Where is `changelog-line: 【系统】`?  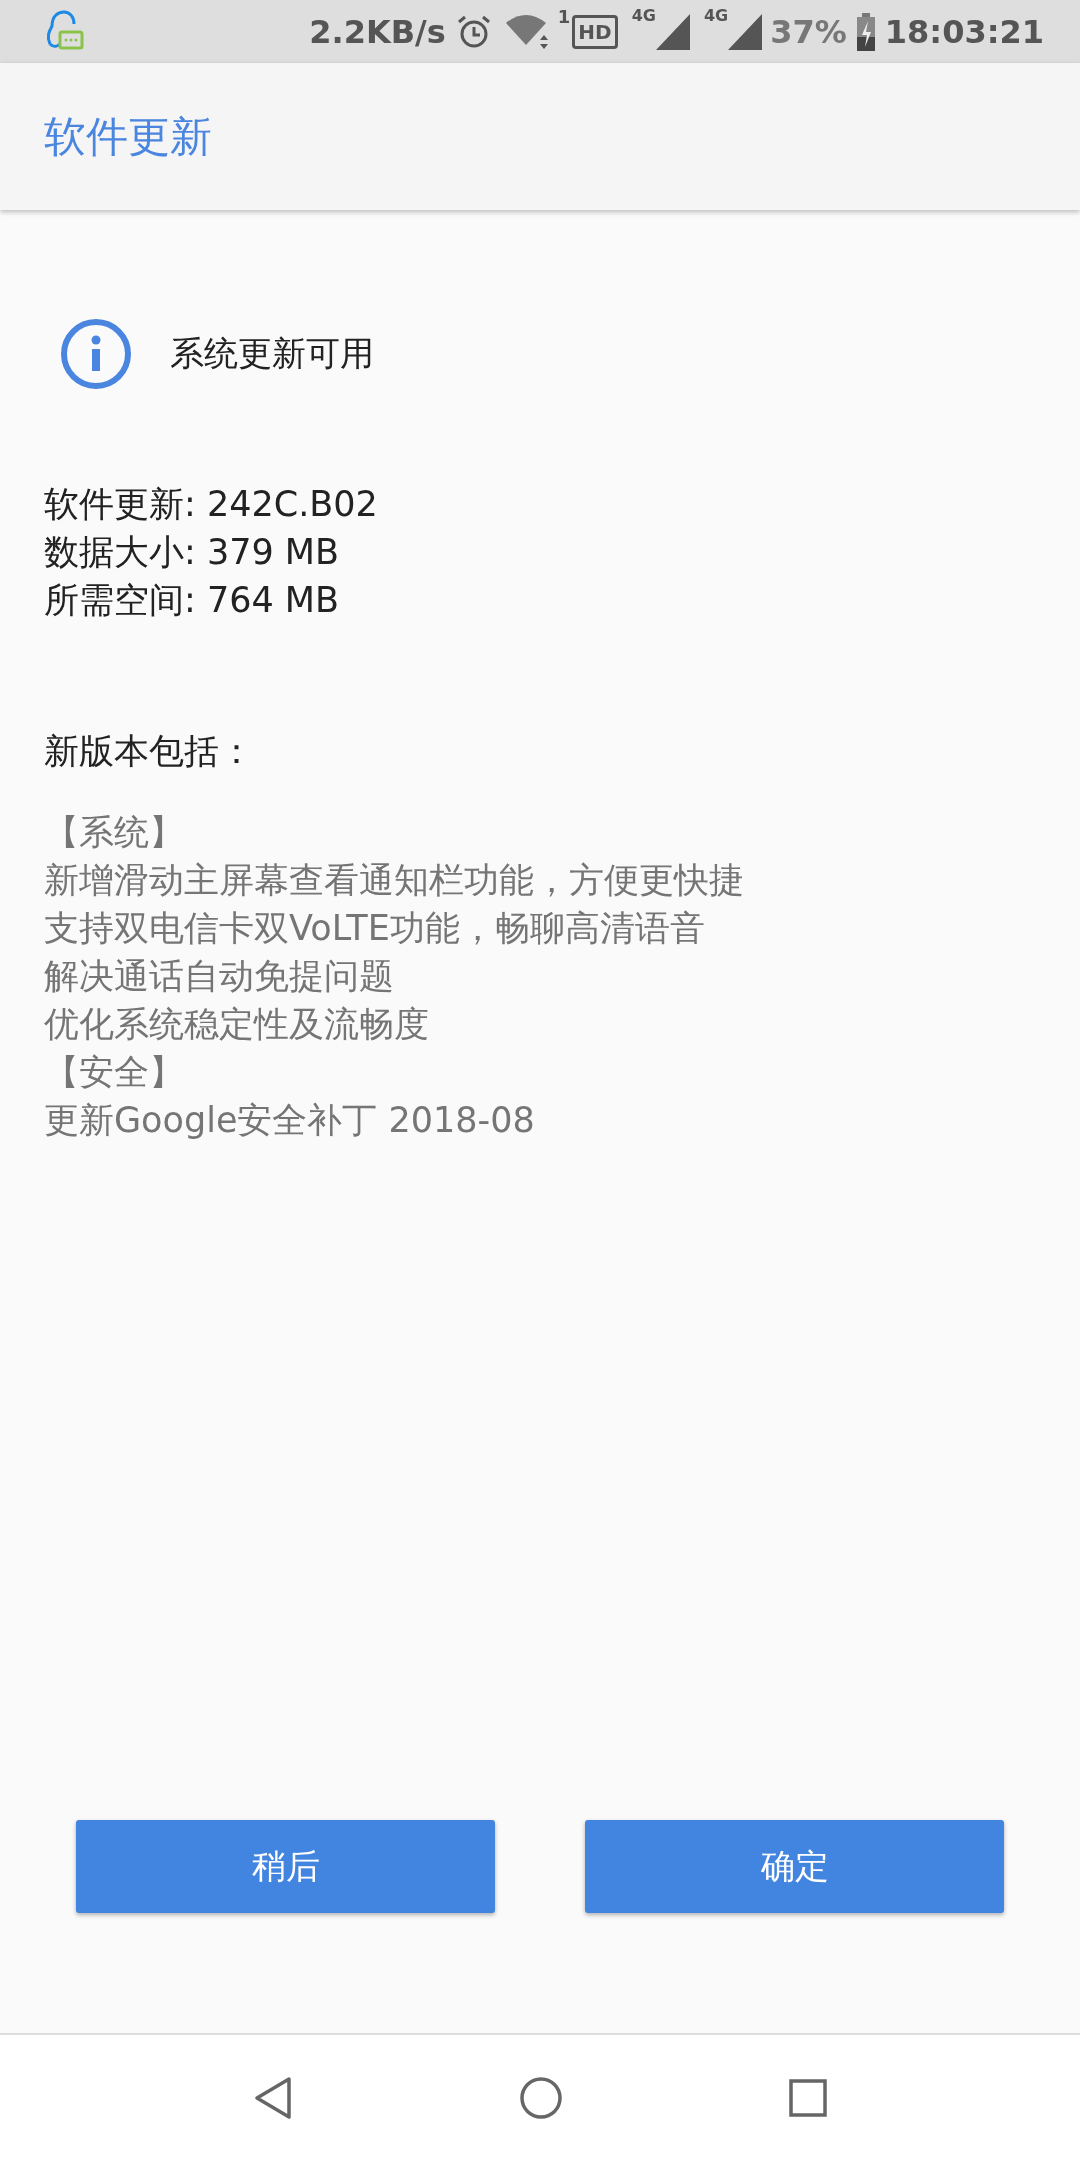 changelog-line: 【系统】 is located at coordinates (114, 832).